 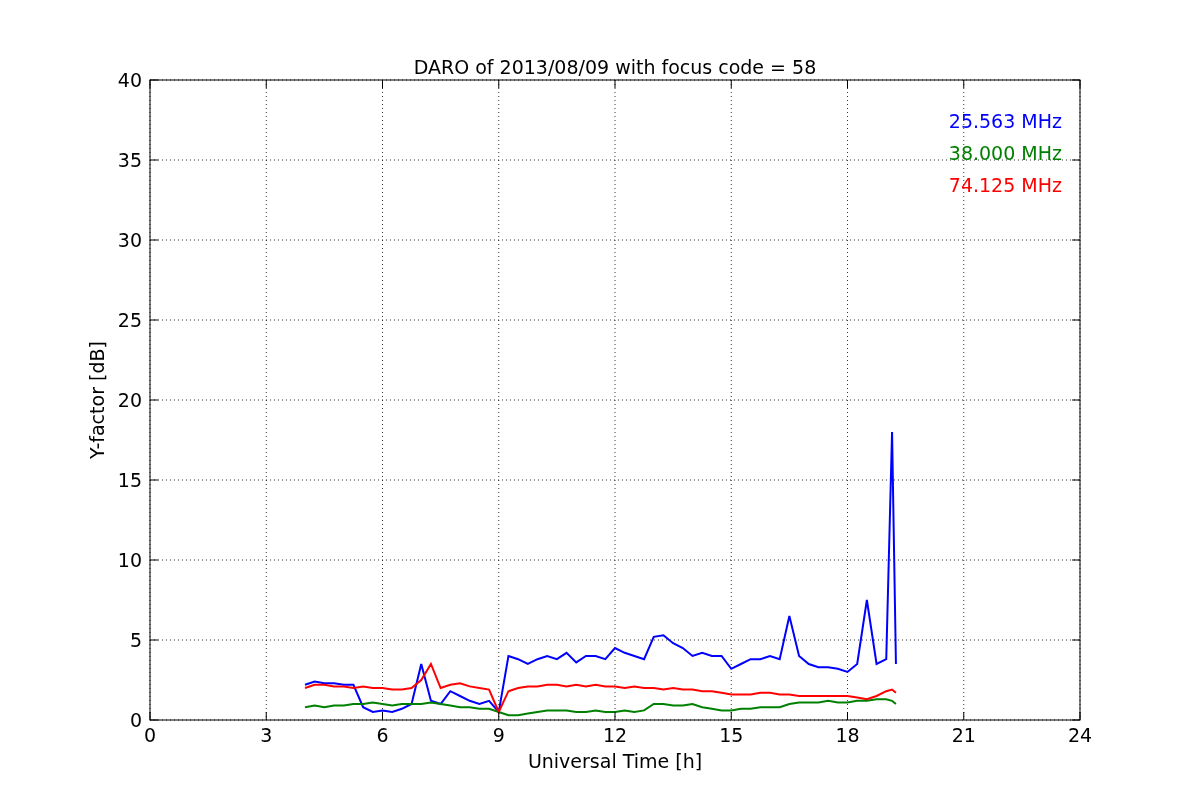 What do you see at coordinates (847, 735) in the screenshot?
I see `tick-label: 18` at bounding box center [847, 735].